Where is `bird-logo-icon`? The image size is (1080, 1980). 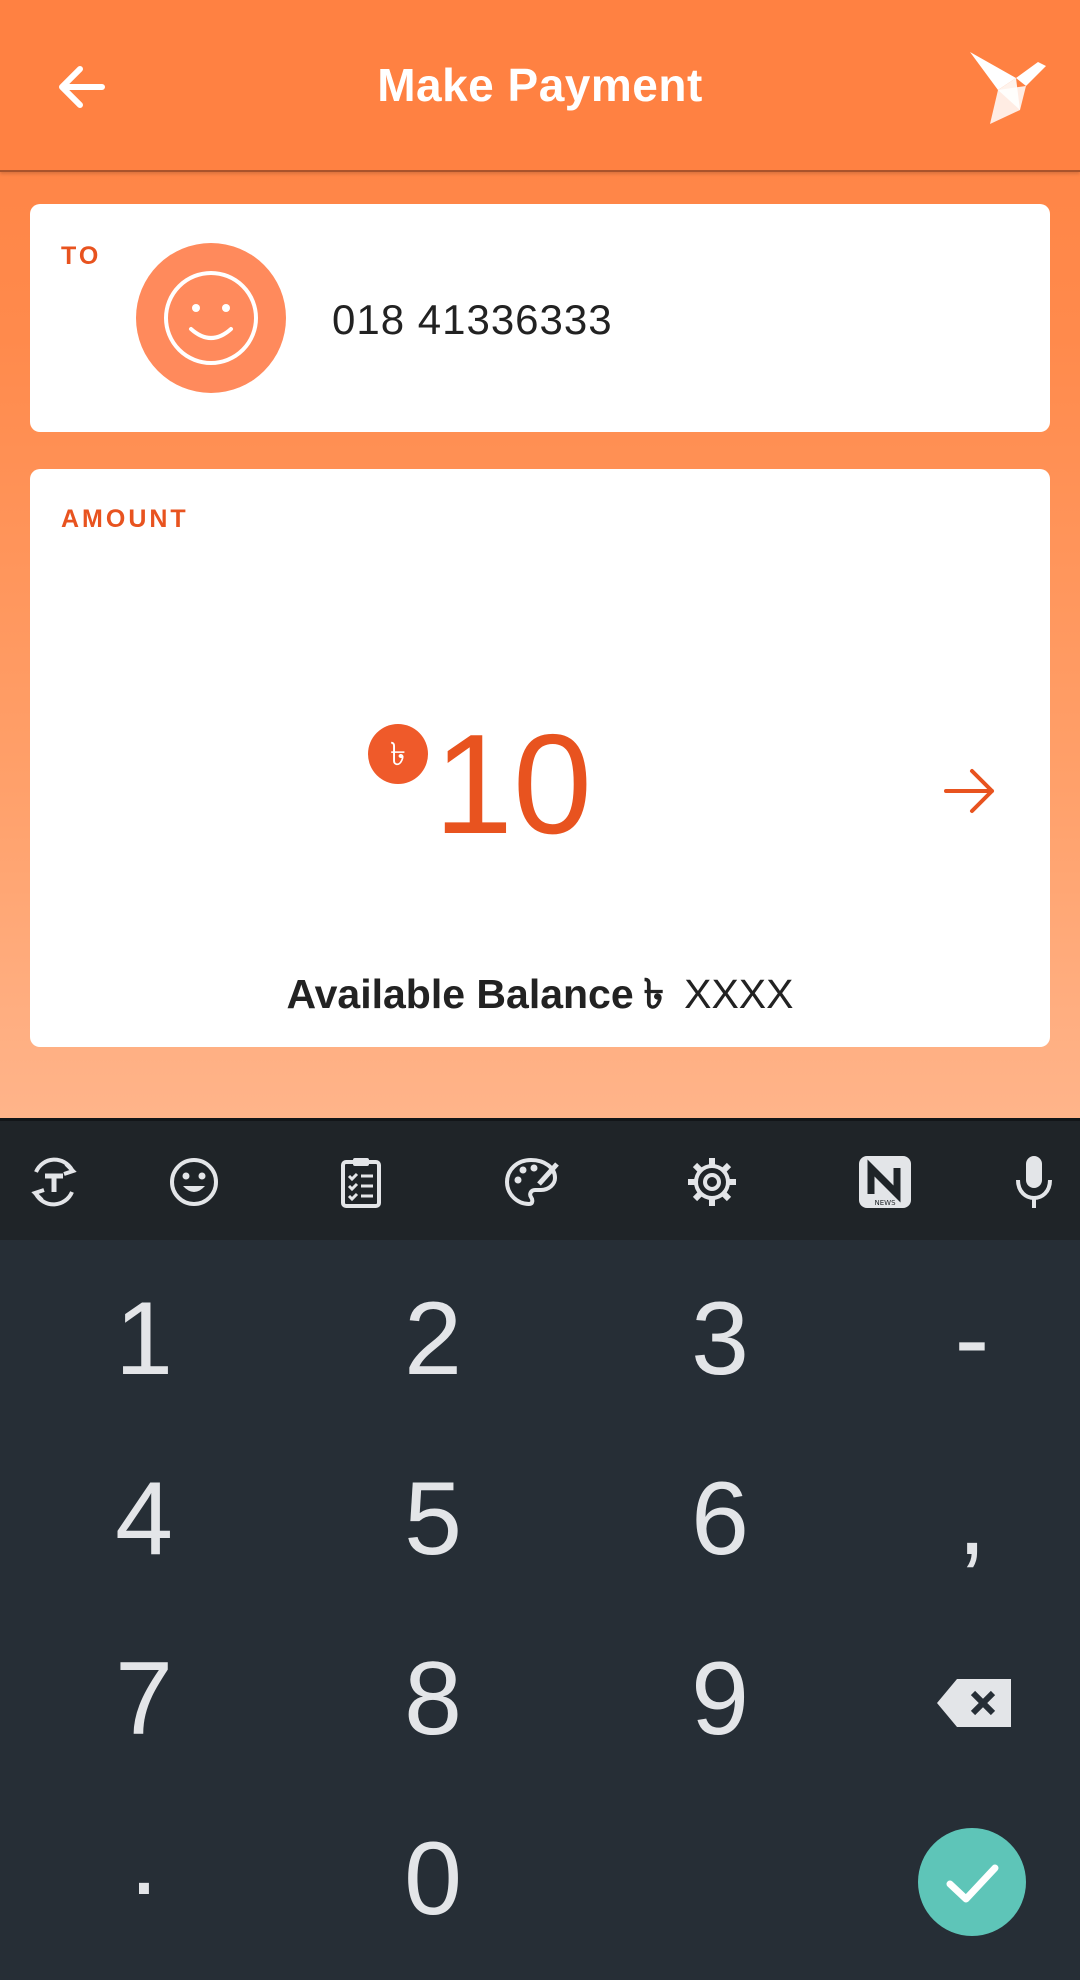 bird-logo-icon is located at coordinates (1008, 88).